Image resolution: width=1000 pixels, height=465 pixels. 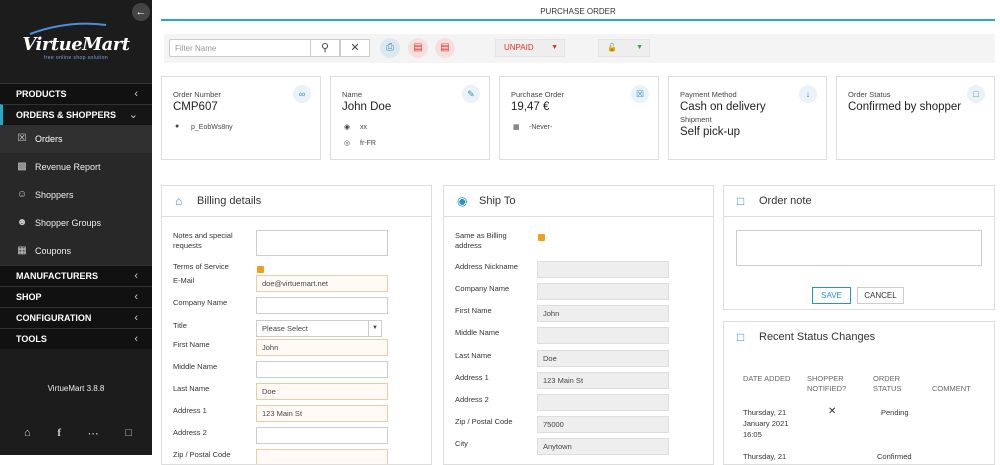 I want to click on ship-last-name-field: Doe, so click(x=603, y=358).